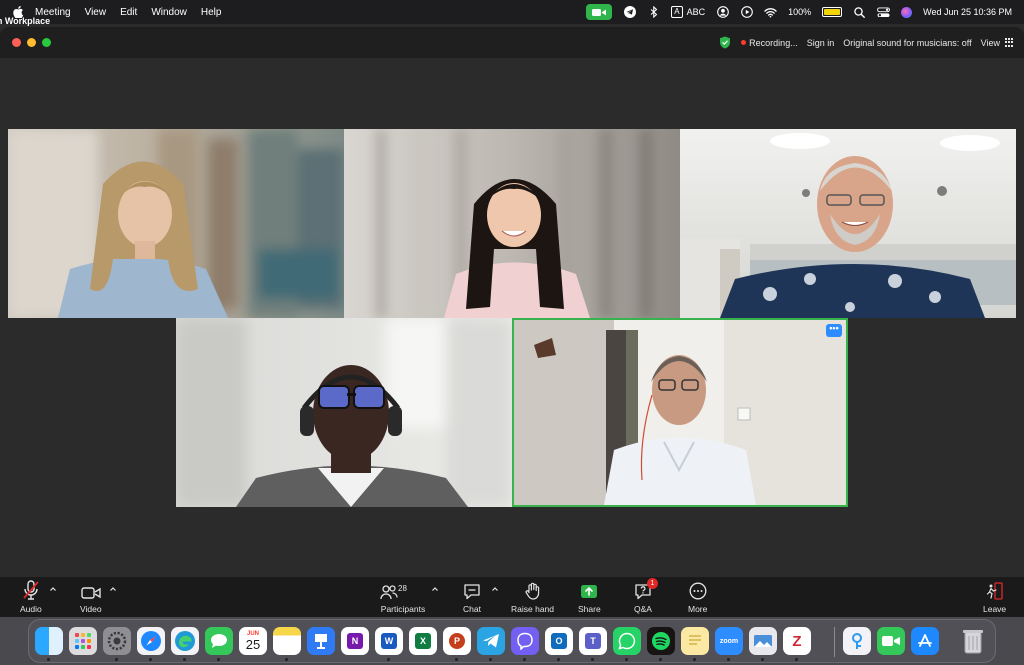 Image resolution: width=1024 pixels, height=665 pixels. Describe the element at coordinates (117, 641) in the screenshot. I see `dock-system-settings-icon` at that location.